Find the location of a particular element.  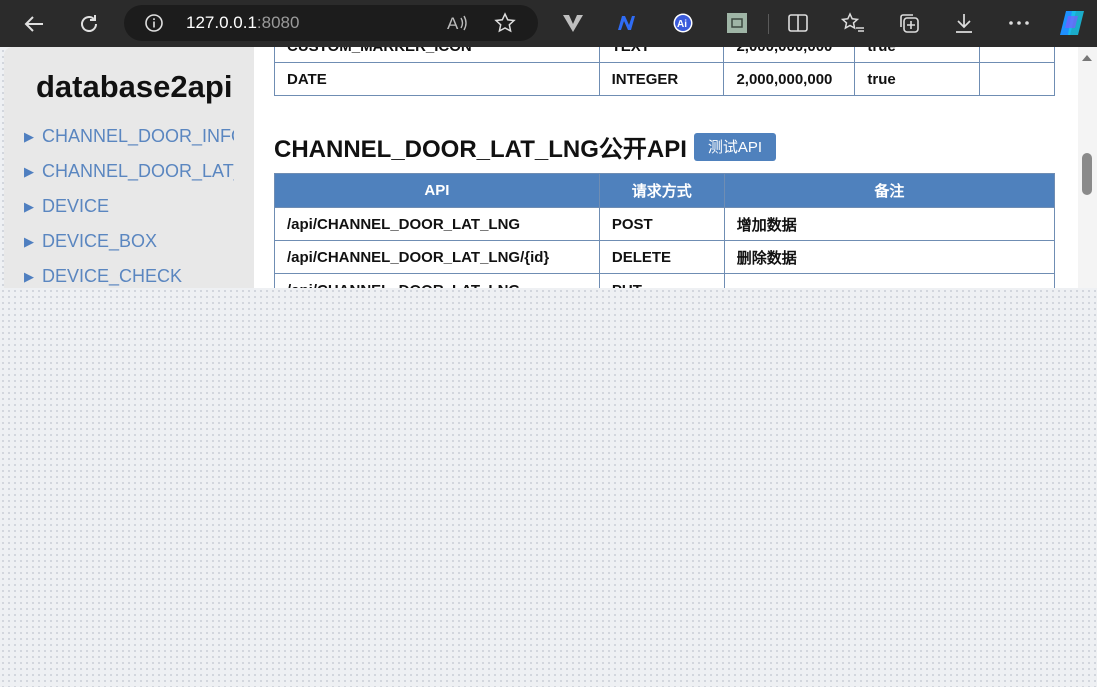

api-path-cell: /api/CHANNEL_DOOR_LAT_LNG/{id} is located at coordinates (437, 257).